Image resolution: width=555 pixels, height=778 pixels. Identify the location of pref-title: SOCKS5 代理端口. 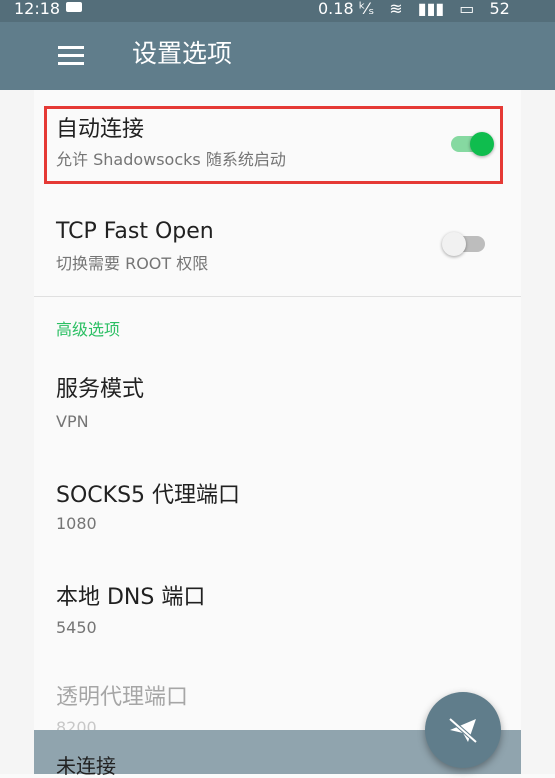
(148, 495).